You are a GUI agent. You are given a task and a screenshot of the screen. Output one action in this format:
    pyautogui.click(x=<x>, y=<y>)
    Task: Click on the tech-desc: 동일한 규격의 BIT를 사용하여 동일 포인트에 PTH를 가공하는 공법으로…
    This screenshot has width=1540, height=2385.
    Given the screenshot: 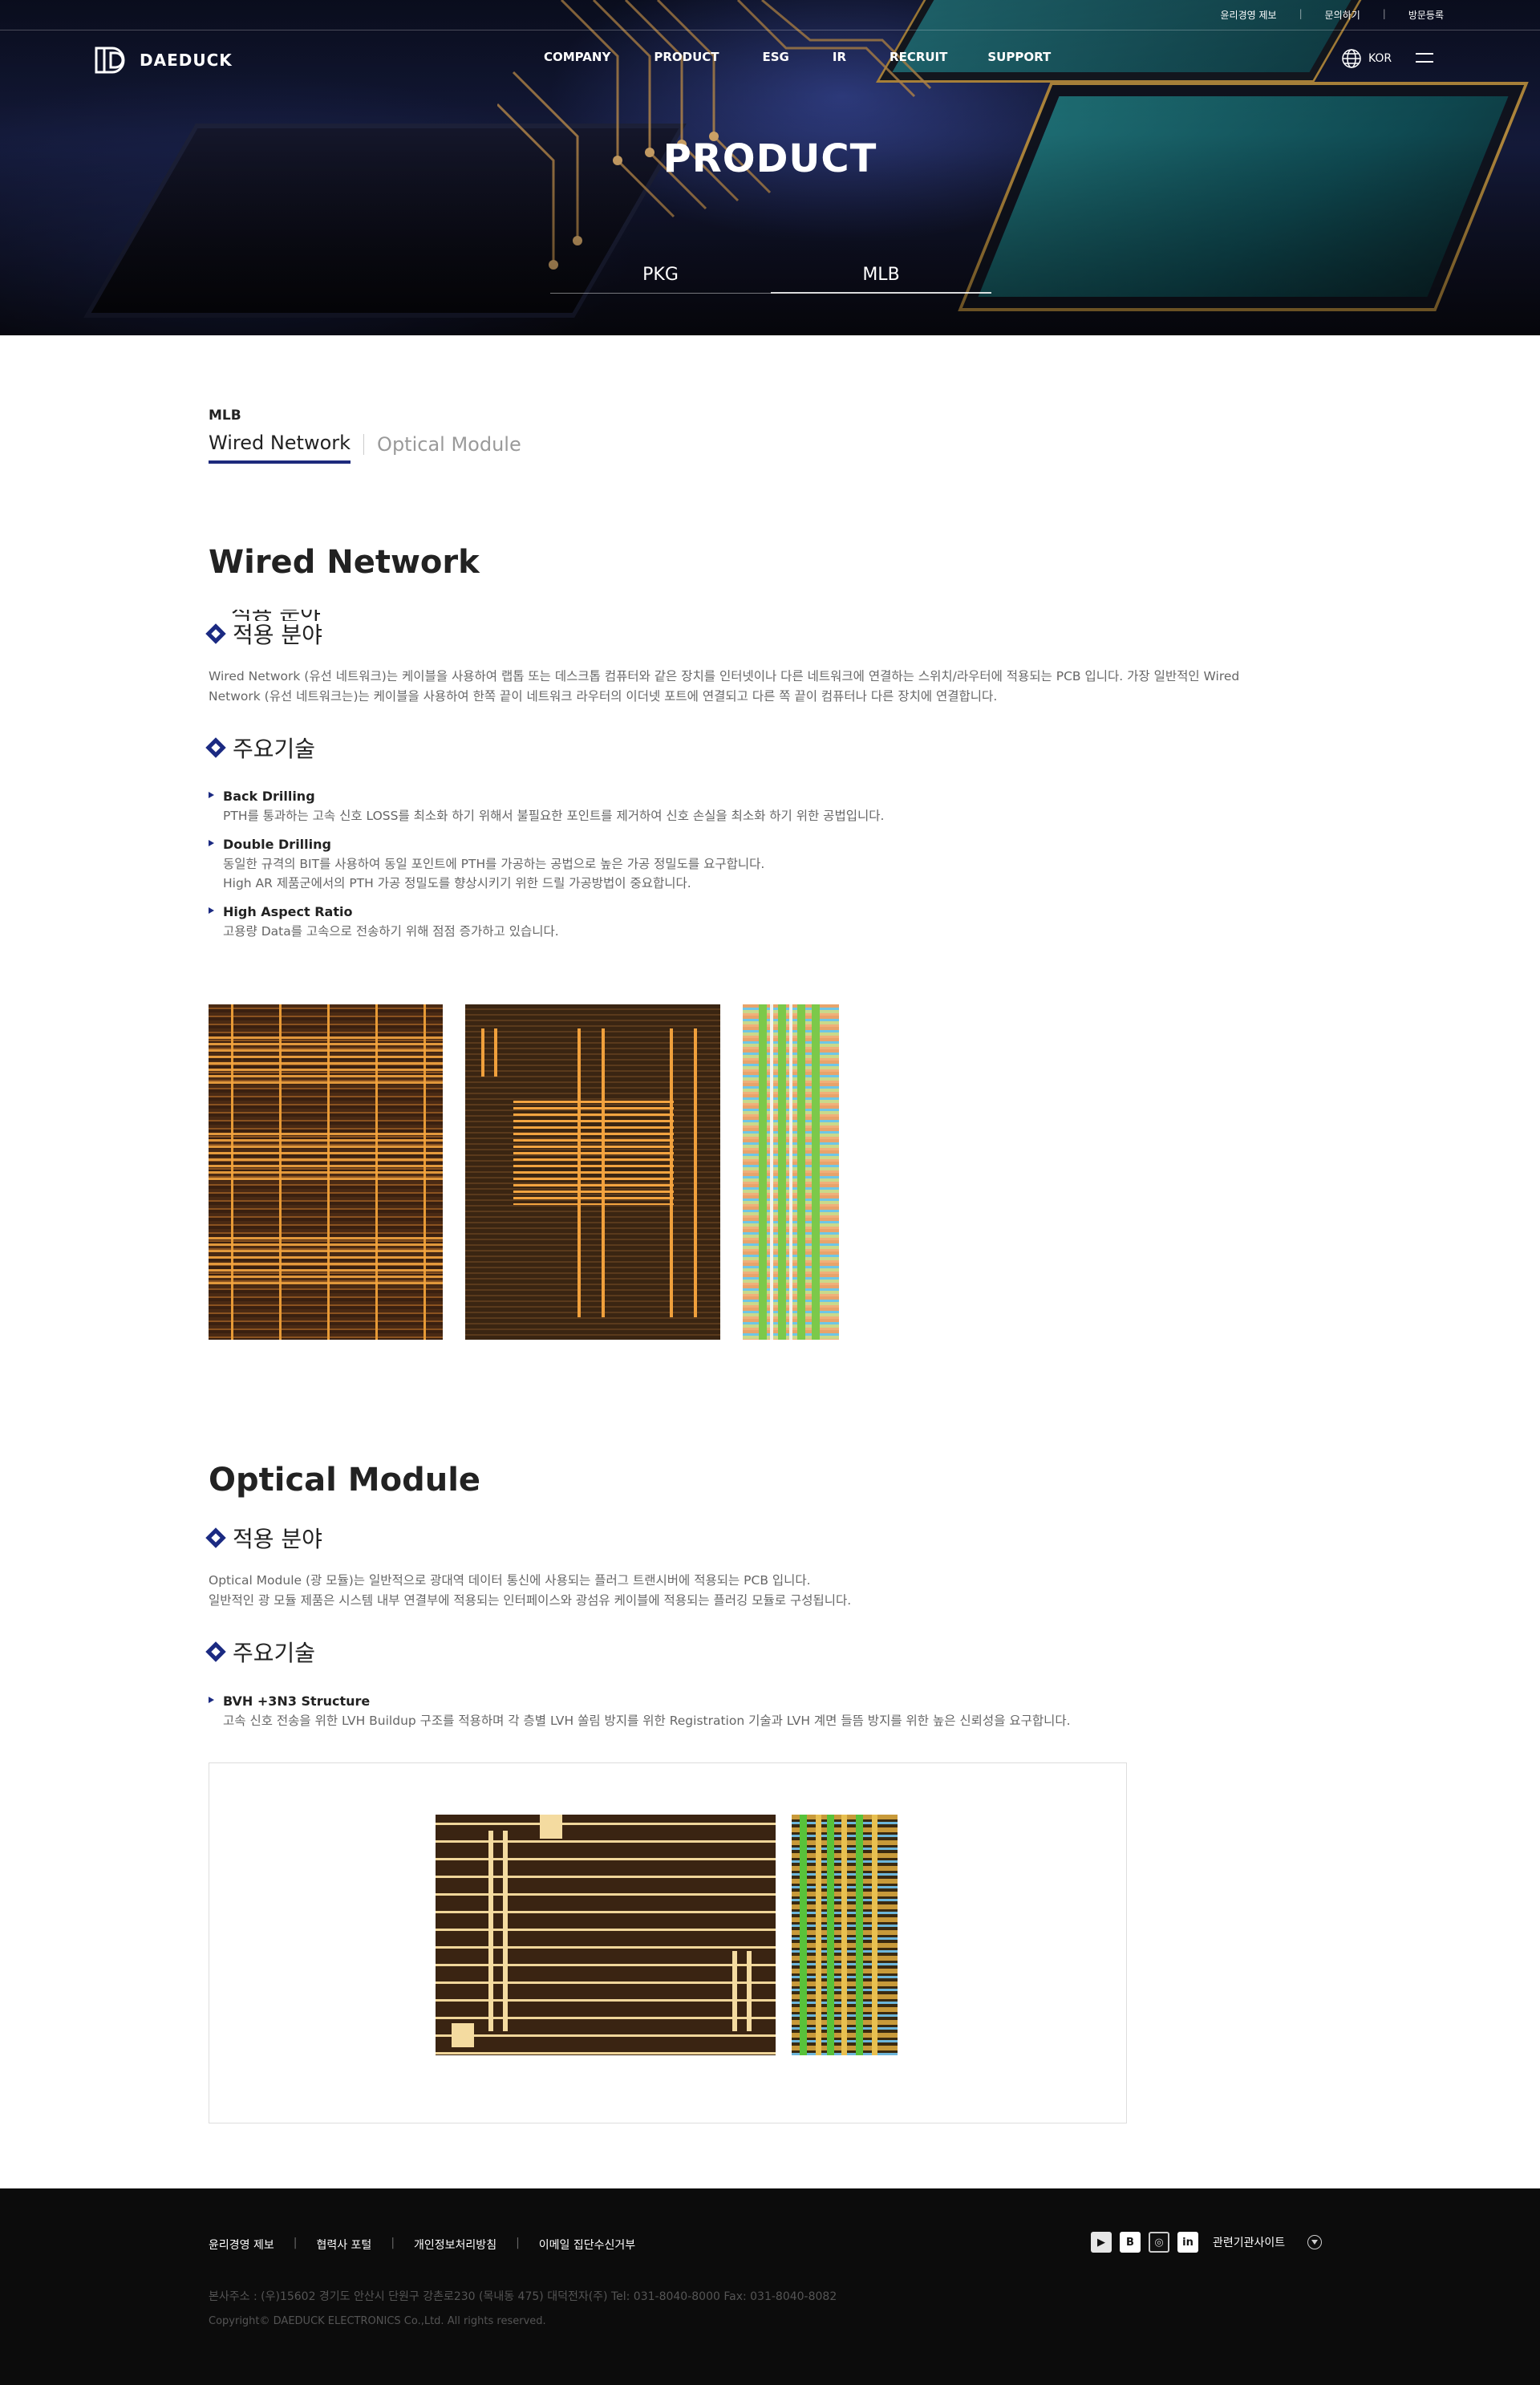 What is the action you would take?
    pyautogui.click(x=494, y=864)
    